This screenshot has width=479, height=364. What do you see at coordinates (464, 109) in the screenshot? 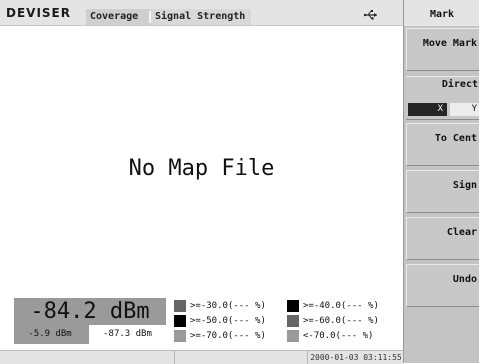
I see `direction-y-option: Y` at bounding box center [464, 109].